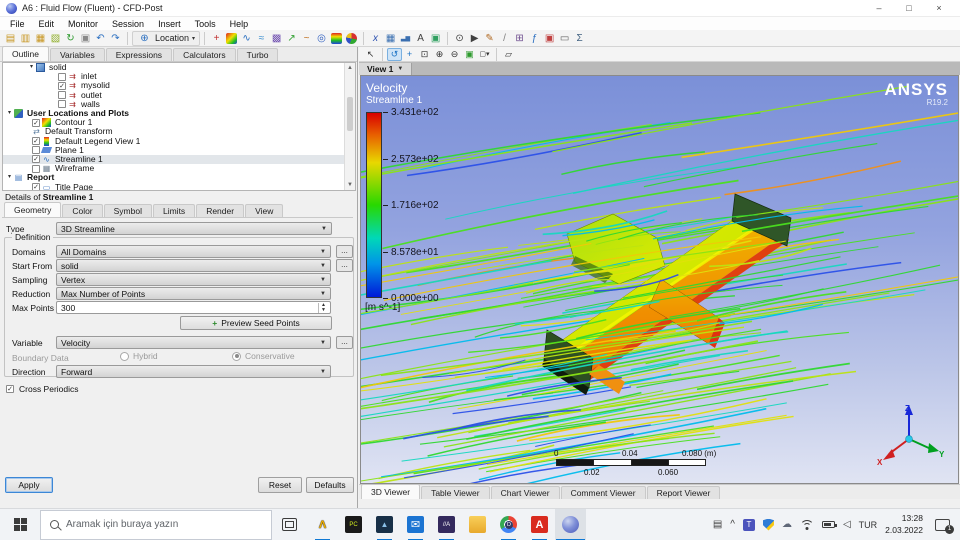 This screenshot has height=540, width=960. Describe the element at coordinates (169, 24) in the screenshot. I see `menu-insert: Insert` at that location.